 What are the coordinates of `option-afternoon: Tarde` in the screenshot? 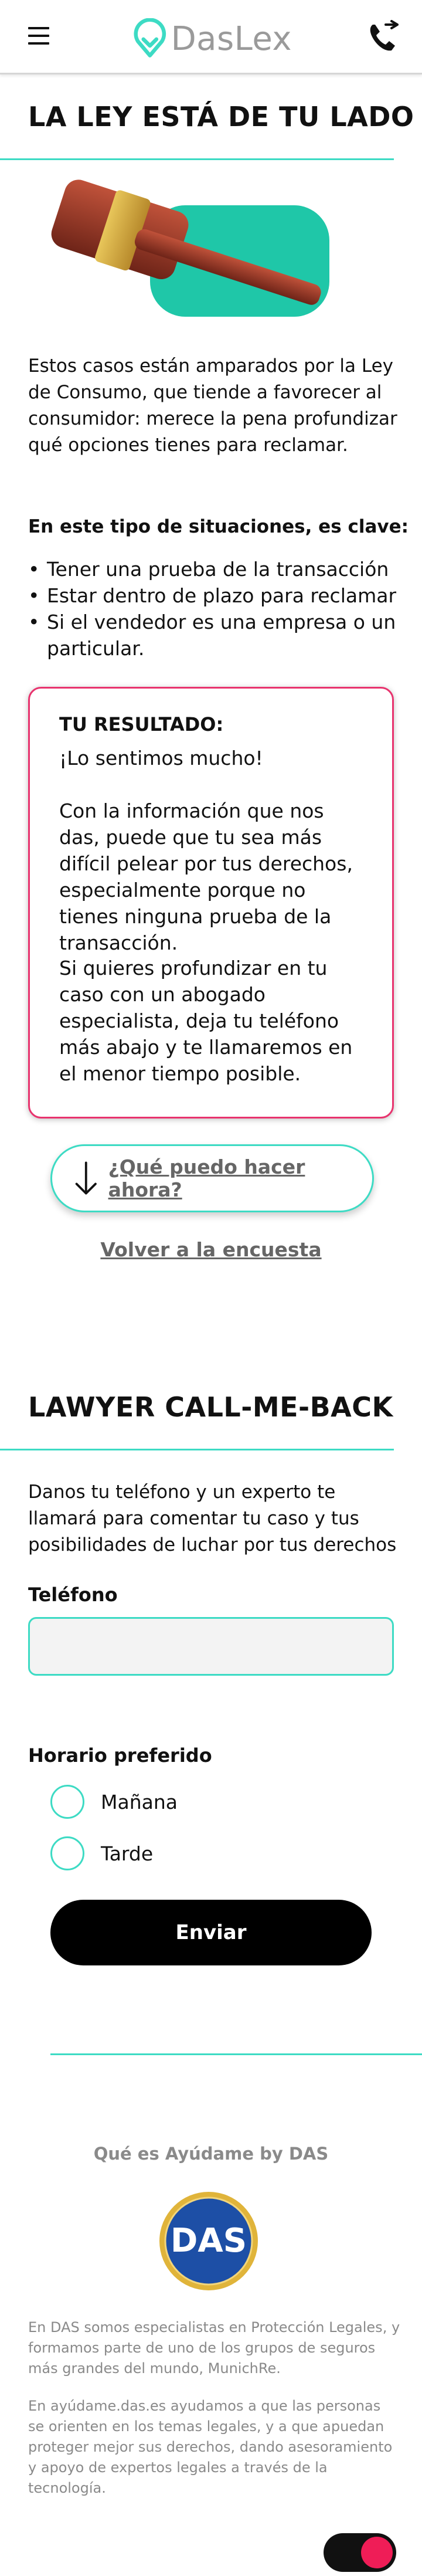 It's located at (101, 1853).